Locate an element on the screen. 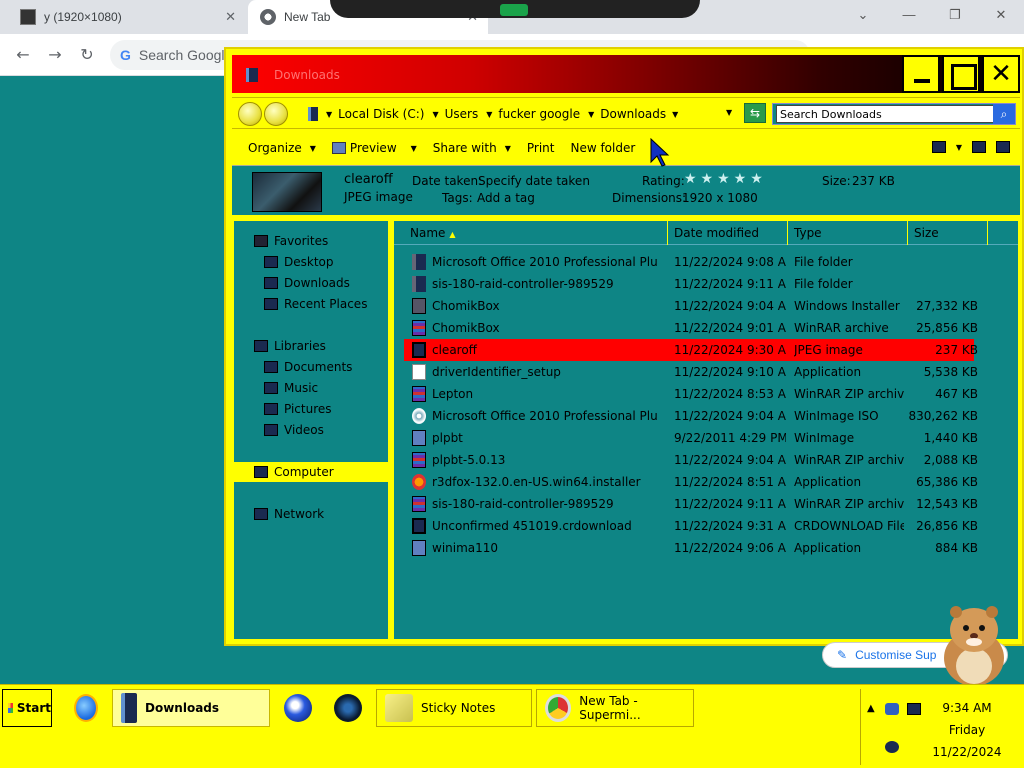 The height and width of the screenshot is (768, 1024). back-button is located at coordinates (250, 114).